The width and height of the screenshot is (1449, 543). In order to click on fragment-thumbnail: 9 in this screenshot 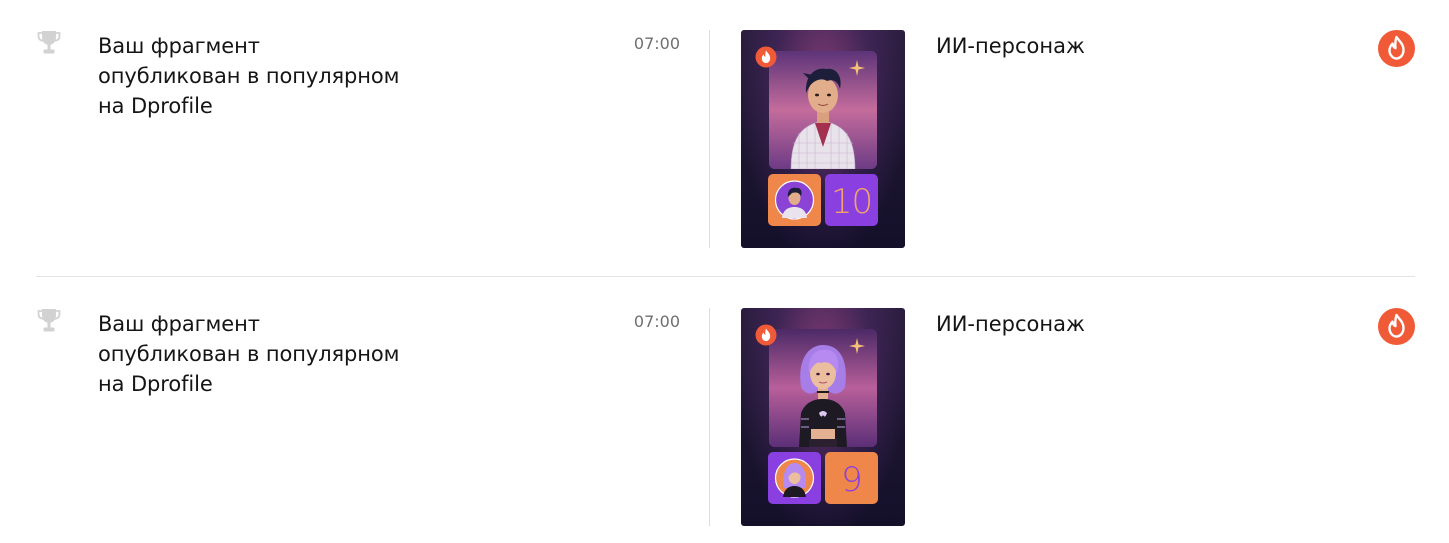, I will do `click(823, 417)`.